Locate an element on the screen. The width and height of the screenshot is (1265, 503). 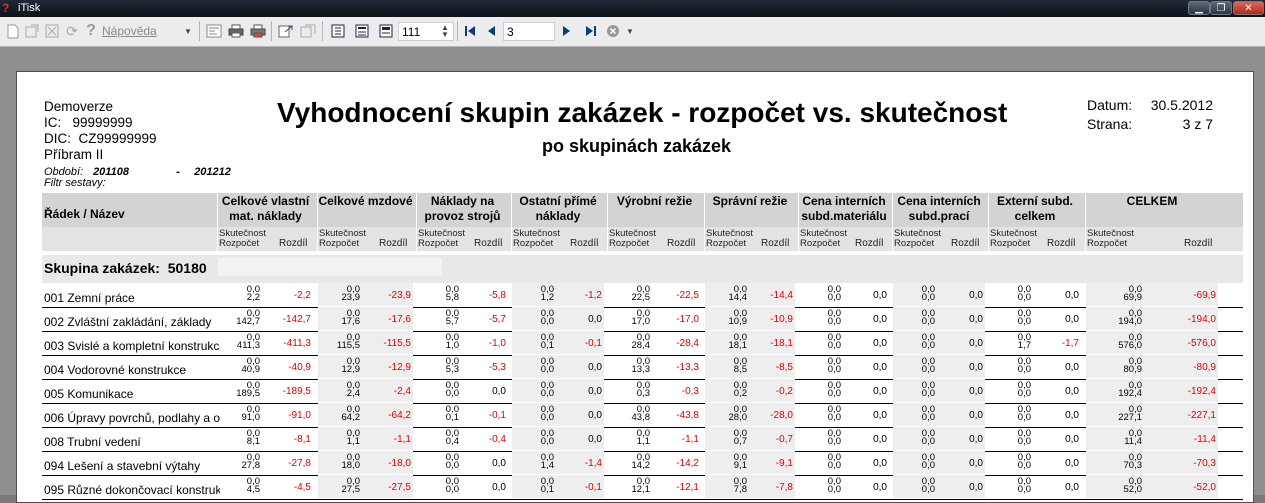
cell-diff: -0,3 is located at coordinates (690, 391).